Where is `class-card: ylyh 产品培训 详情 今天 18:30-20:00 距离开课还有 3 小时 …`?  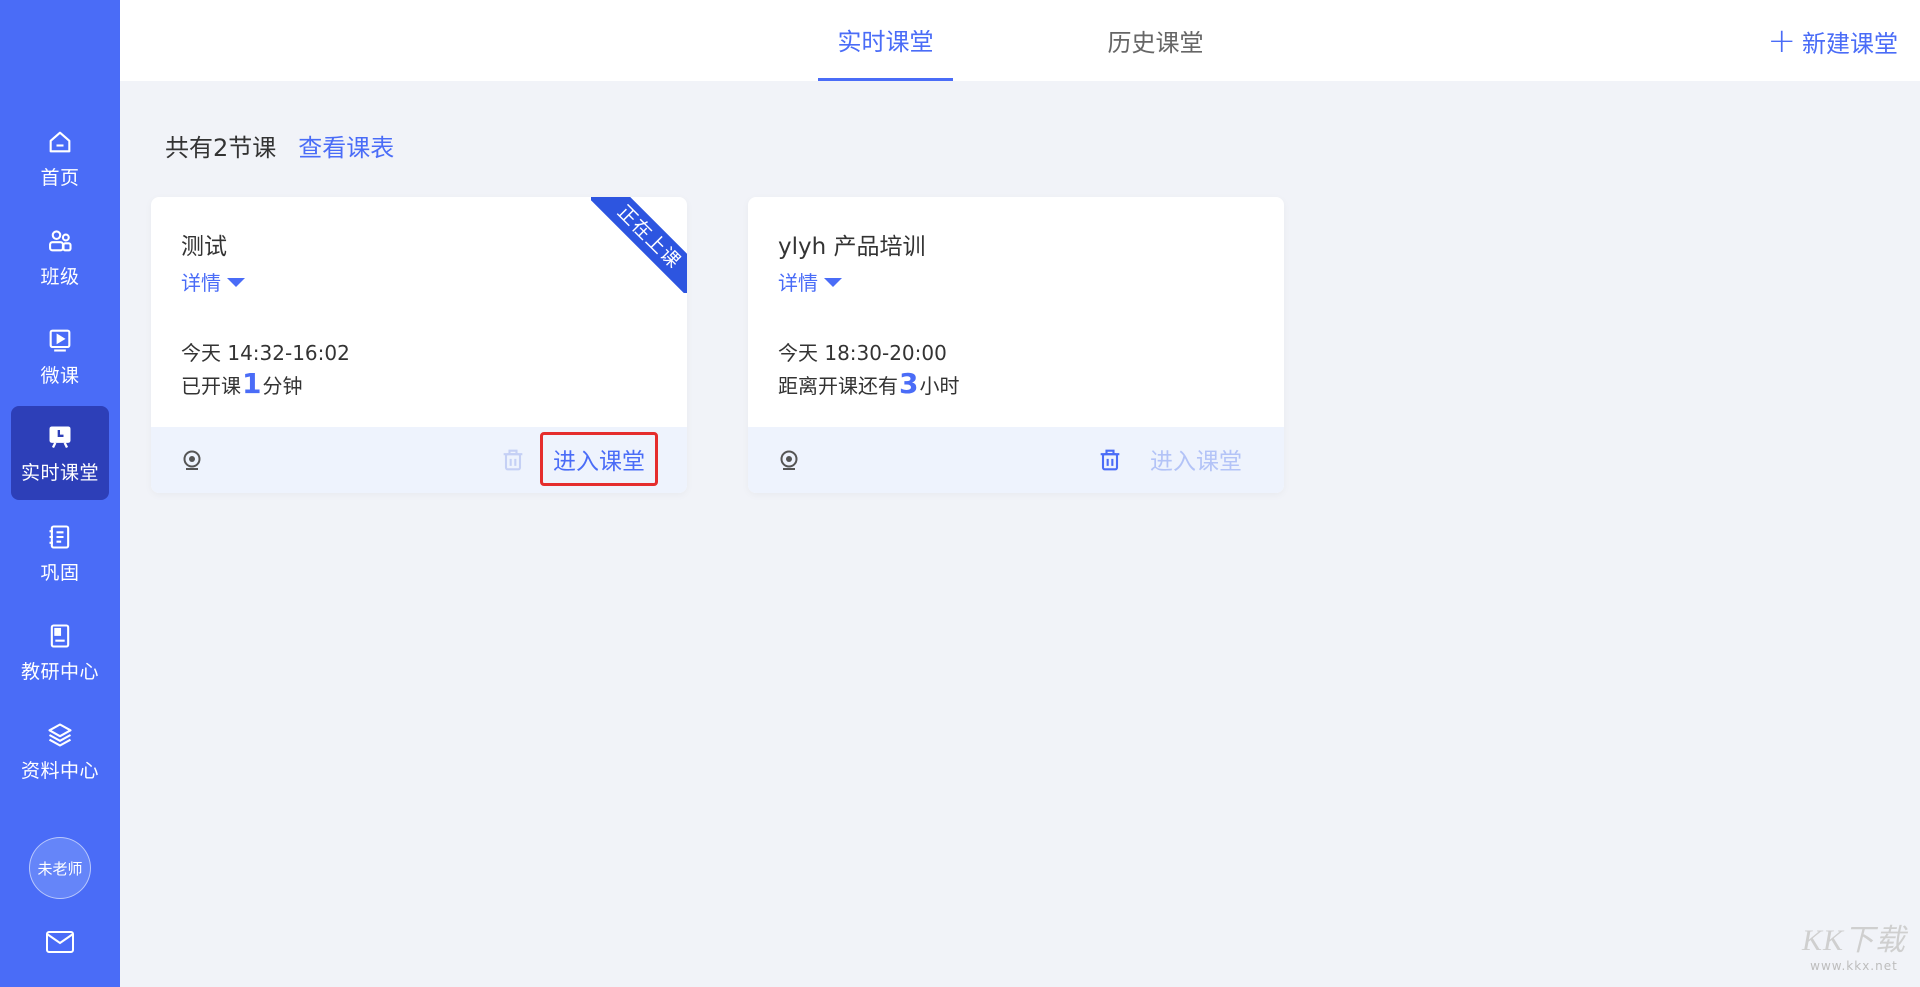 class-card: ylyh 产品培训 详情 今天 18:30-20:00 距离开课还有 3 小时 … is located at coordinates (1016, 345).